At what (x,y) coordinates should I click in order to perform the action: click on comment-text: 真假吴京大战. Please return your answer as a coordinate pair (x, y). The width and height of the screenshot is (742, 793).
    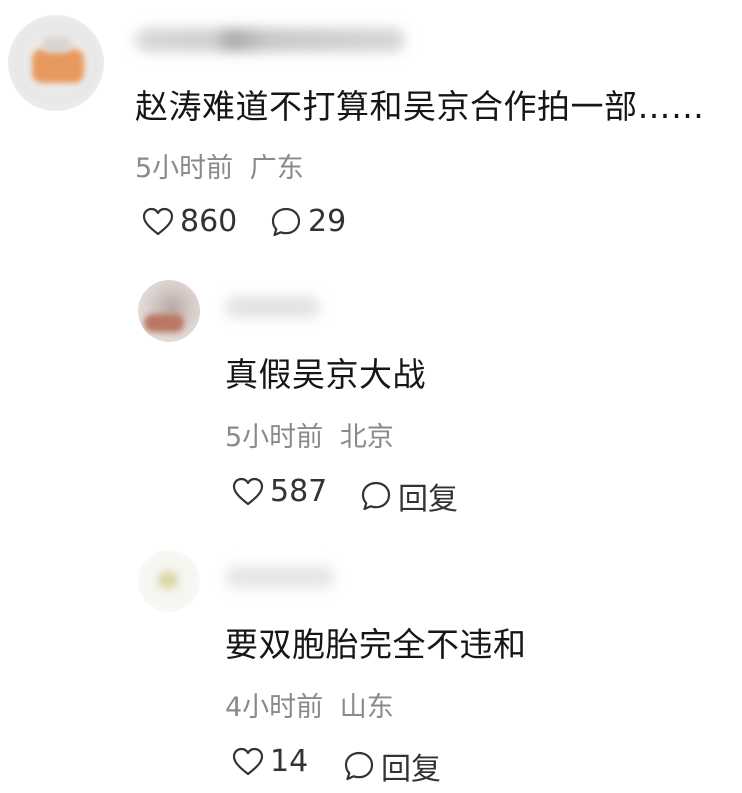
    Looking at the image, I should click on (325, 374).